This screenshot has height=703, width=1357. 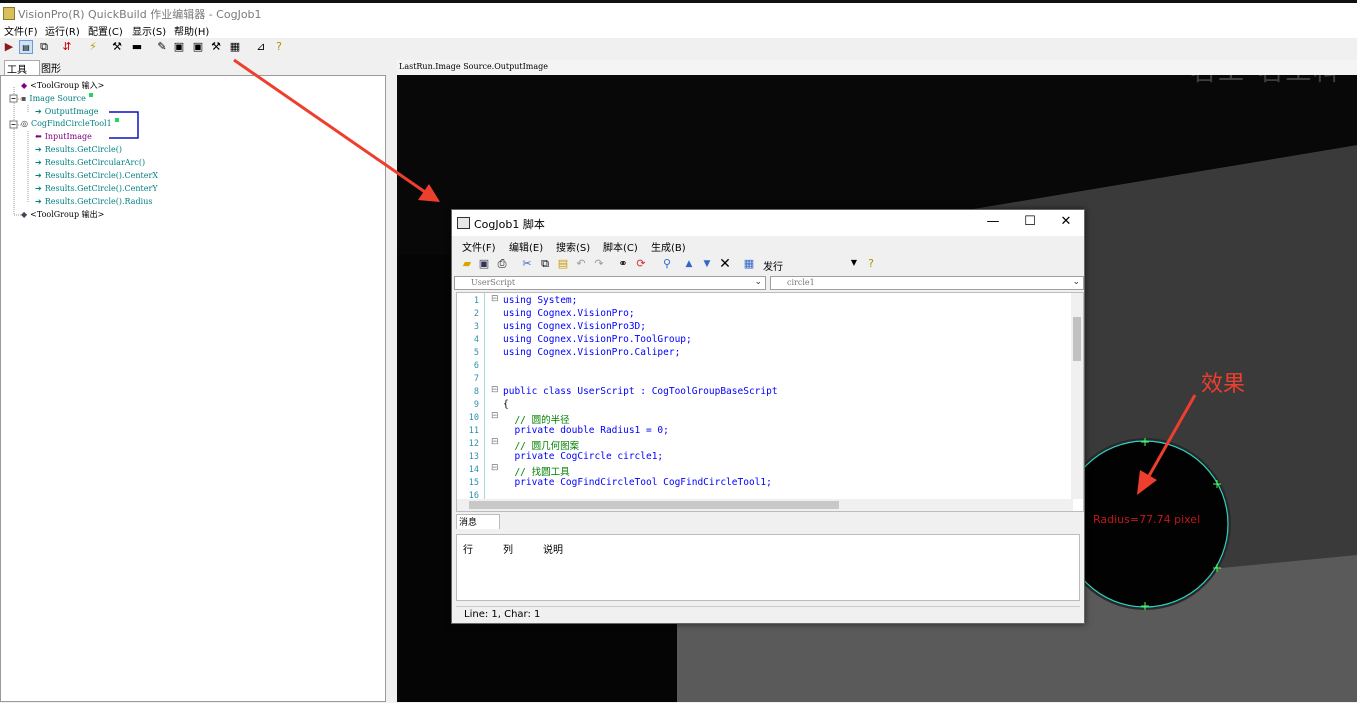 What do you see at coordinates (1265, 81) in the screenshot?
I see `watermark: 茗工-茗工科` at bounding box center [1265, 81].